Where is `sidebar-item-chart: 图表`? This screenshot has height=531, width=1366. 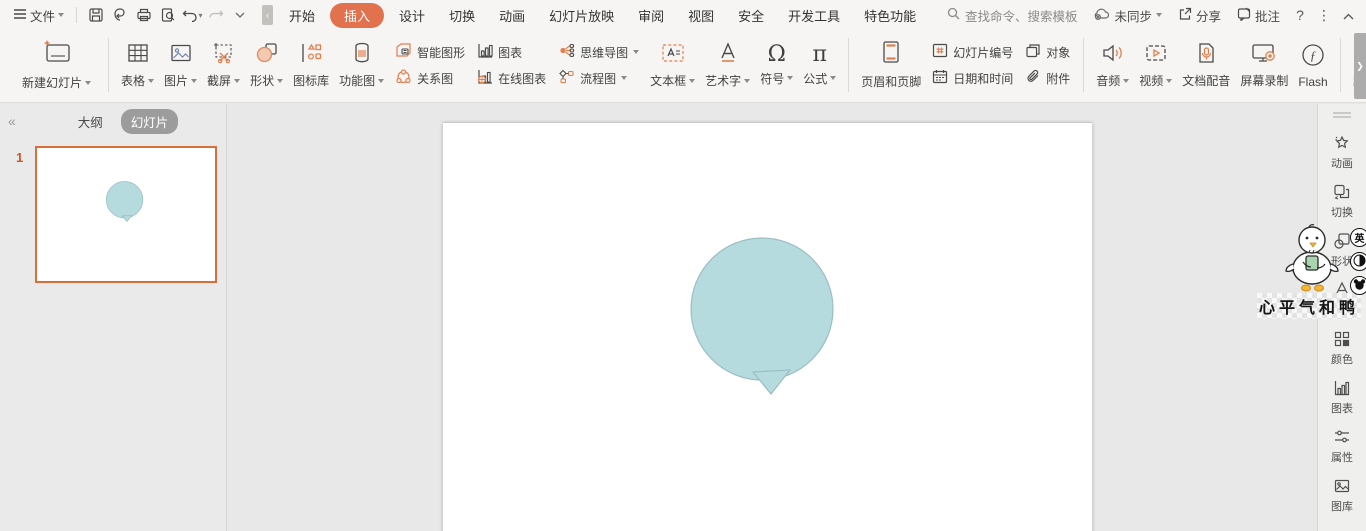 sidebar-item-chart: 图表 is located at coordinates (1342, 397).